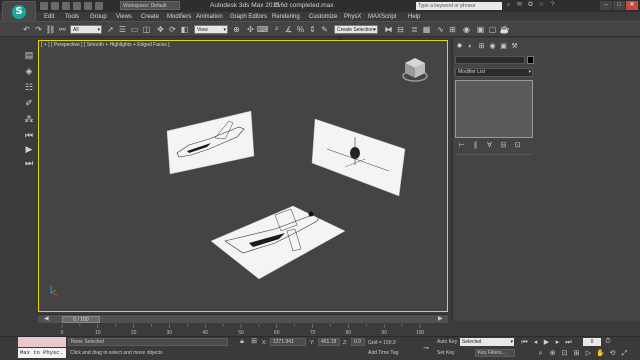  Describe the element at coordinates (243, 318) in the screenshot. I see `time-slider: ◀ 0 / 100 ▶` at that location.